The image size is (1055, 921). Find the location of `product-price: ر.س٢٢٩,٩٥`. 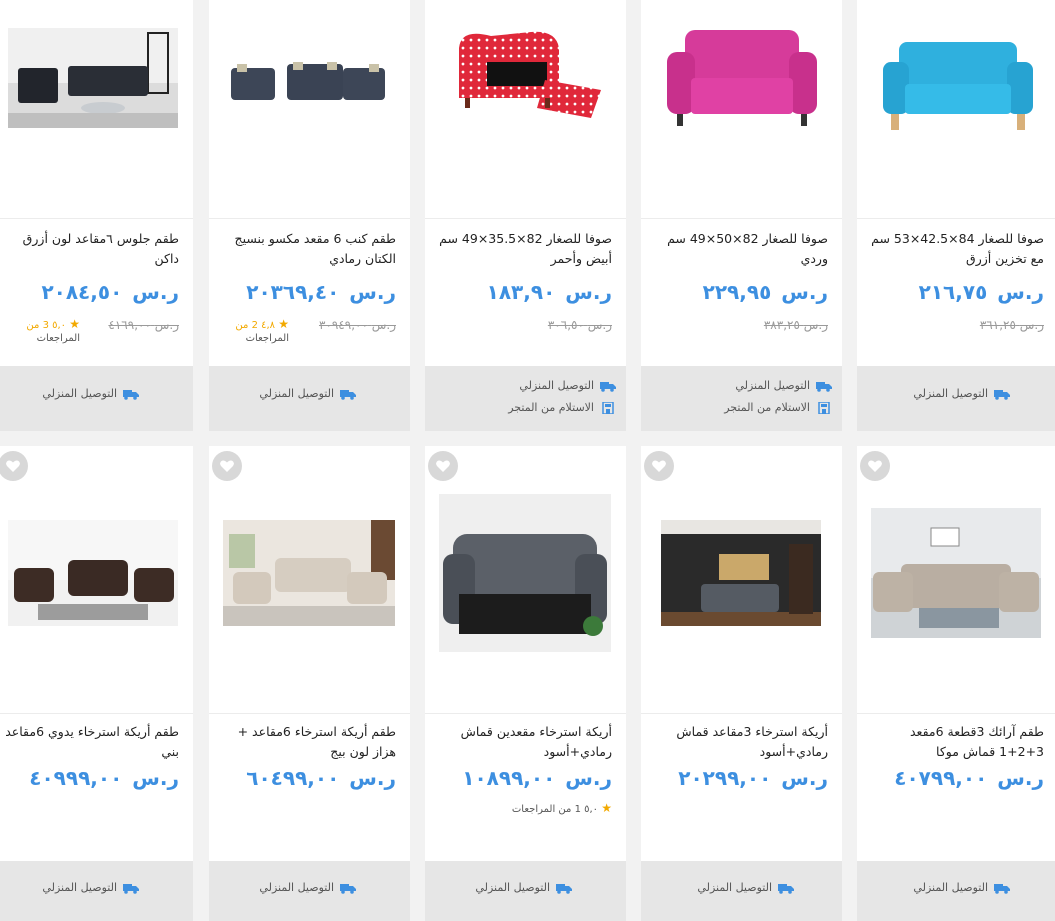

product-price: ر.س٢٢٩,٩٥ is located at coordinates (765, 292).